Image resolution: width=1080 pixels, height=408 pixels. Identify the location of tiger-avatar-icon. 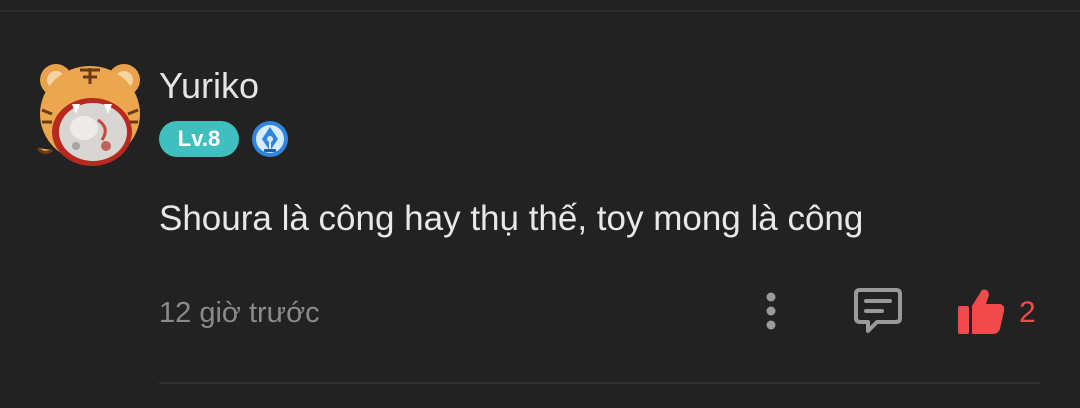
(88, 115).